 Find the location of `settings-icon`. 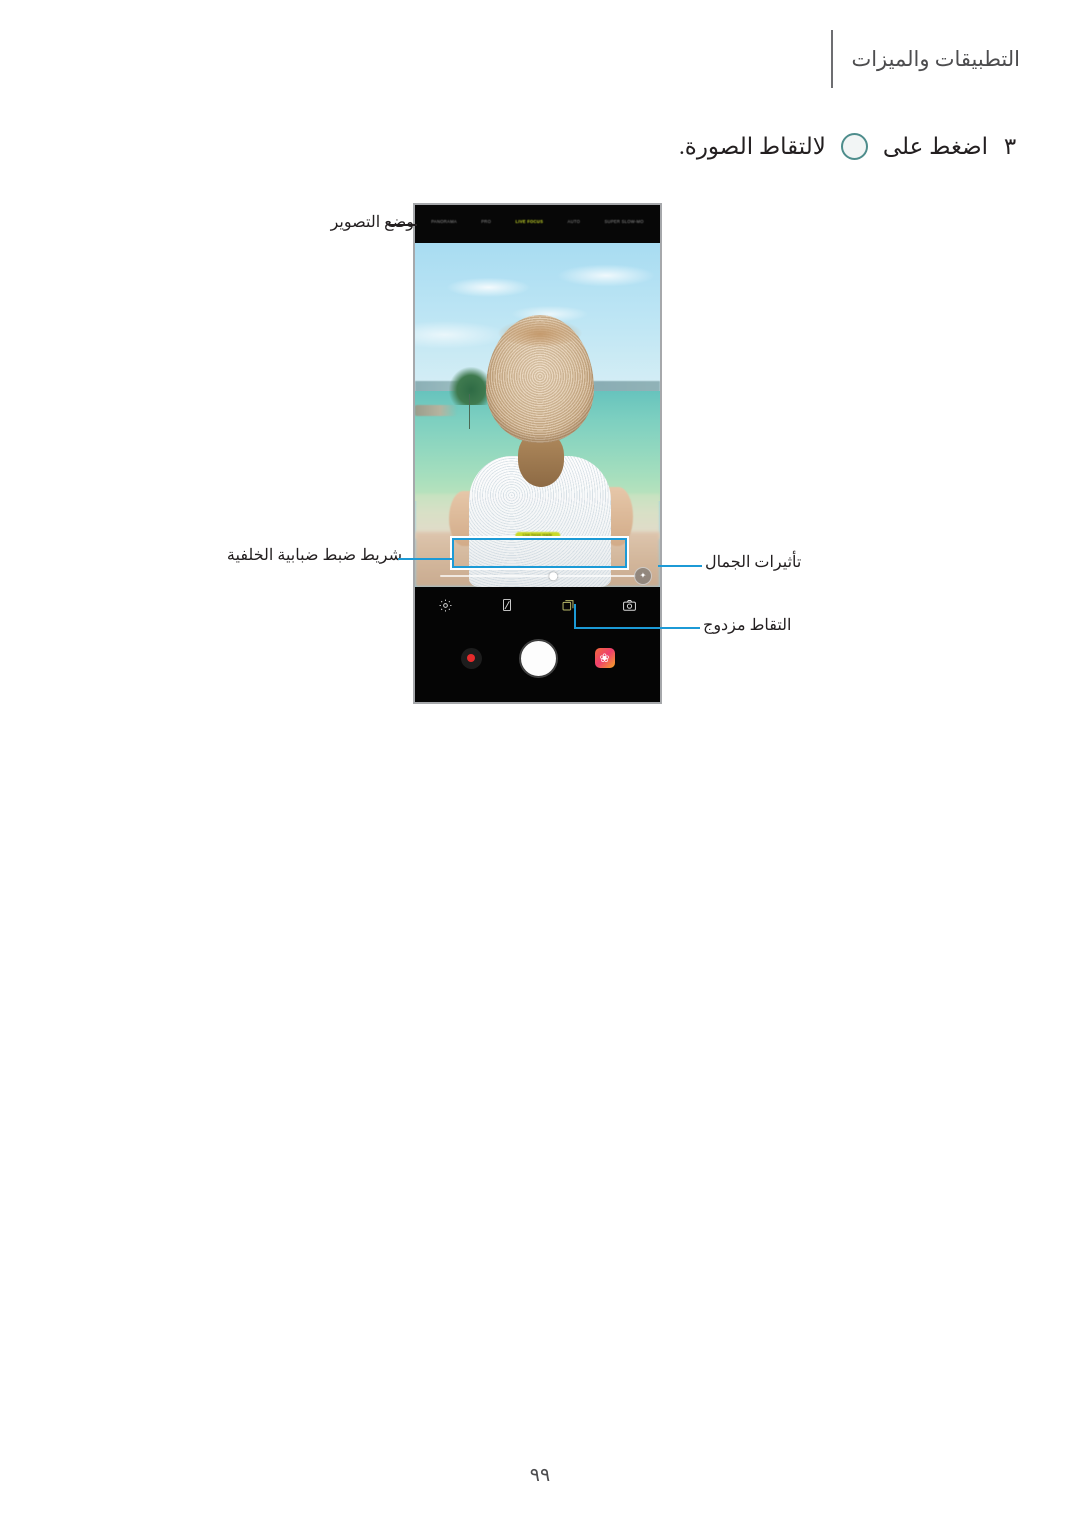

settings-icon is located at coordinates (445, 605).